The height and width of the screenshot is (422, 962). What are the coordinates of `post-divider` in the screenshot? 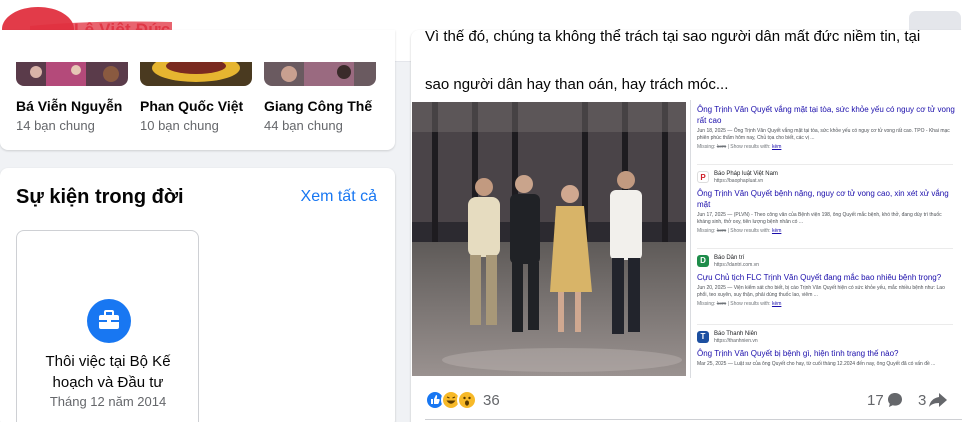 It's located at (693, 419).